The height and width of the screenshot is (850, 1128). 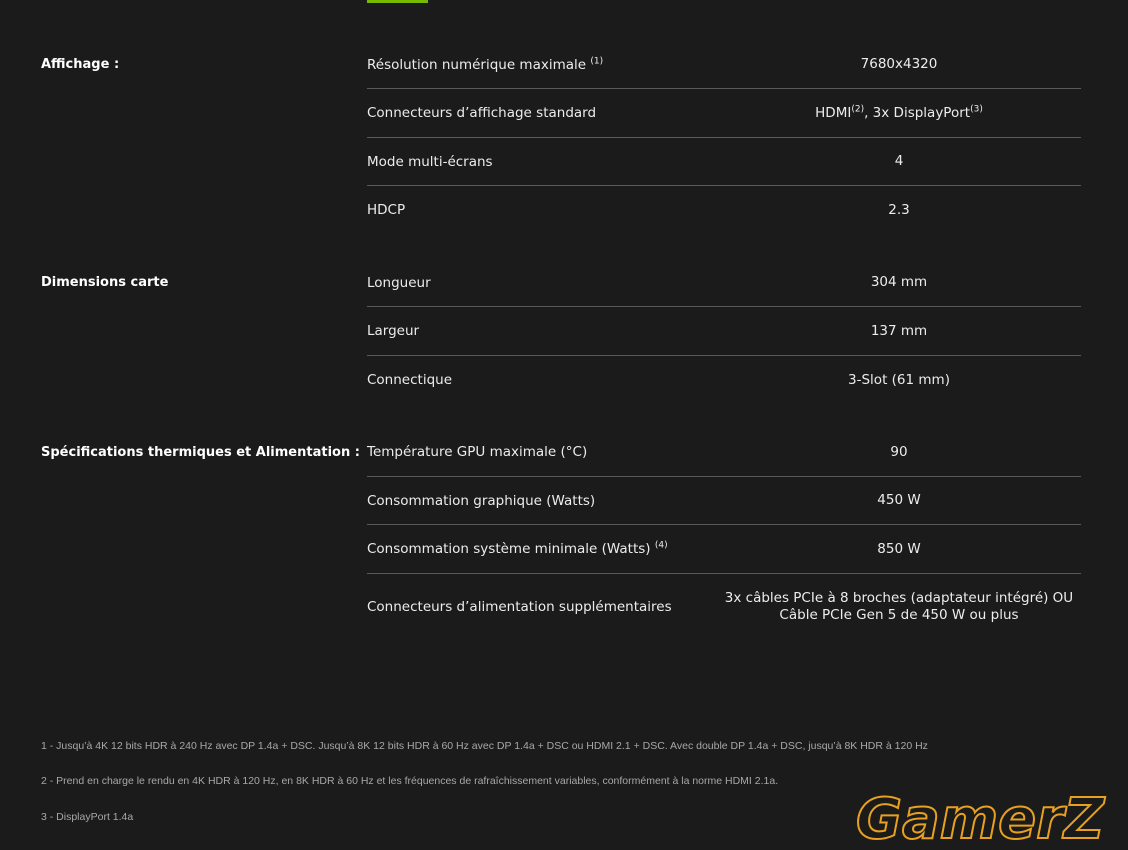 I want to click on spec-row-hdcp: HDCP 2.3, so click(x=724, y=210).